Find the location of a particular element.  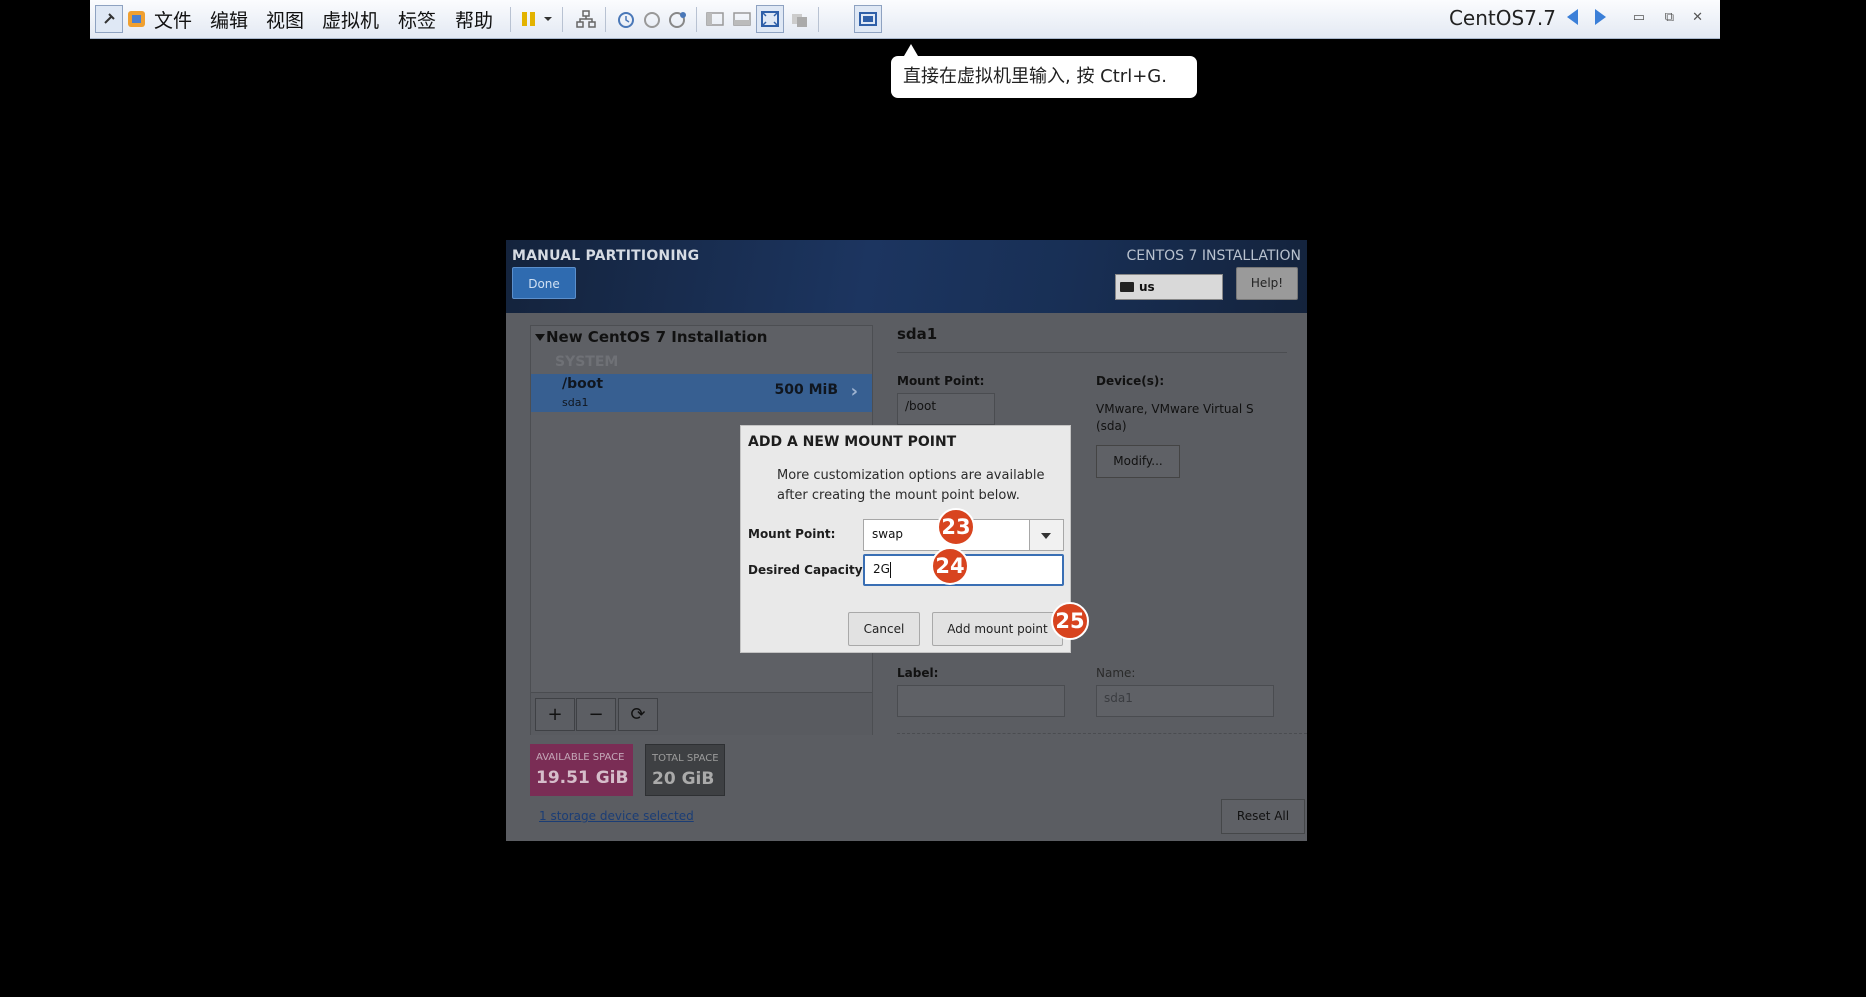

vm-name-label: CentOS7.7 is located at coordinates (1502, 18).